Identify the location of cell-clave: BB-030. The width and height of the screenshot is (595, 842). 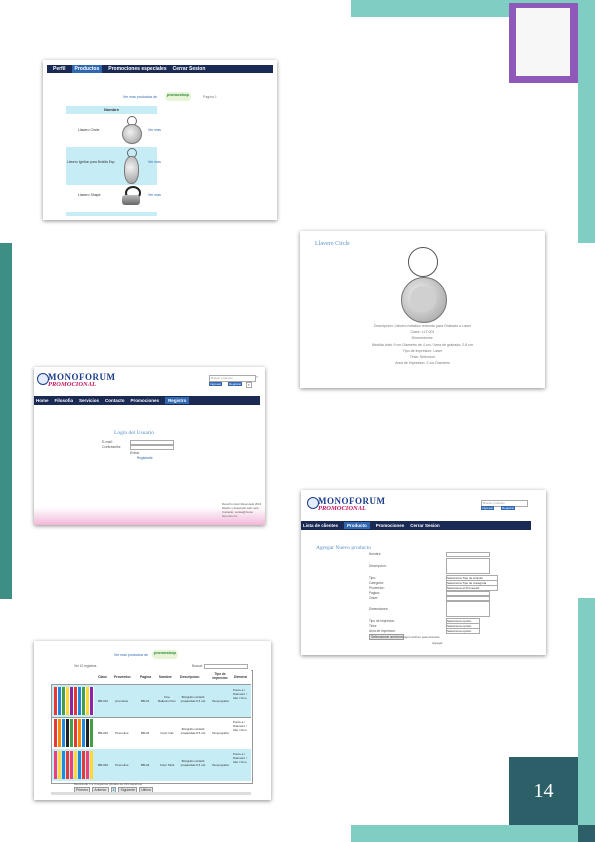
(103, 765).